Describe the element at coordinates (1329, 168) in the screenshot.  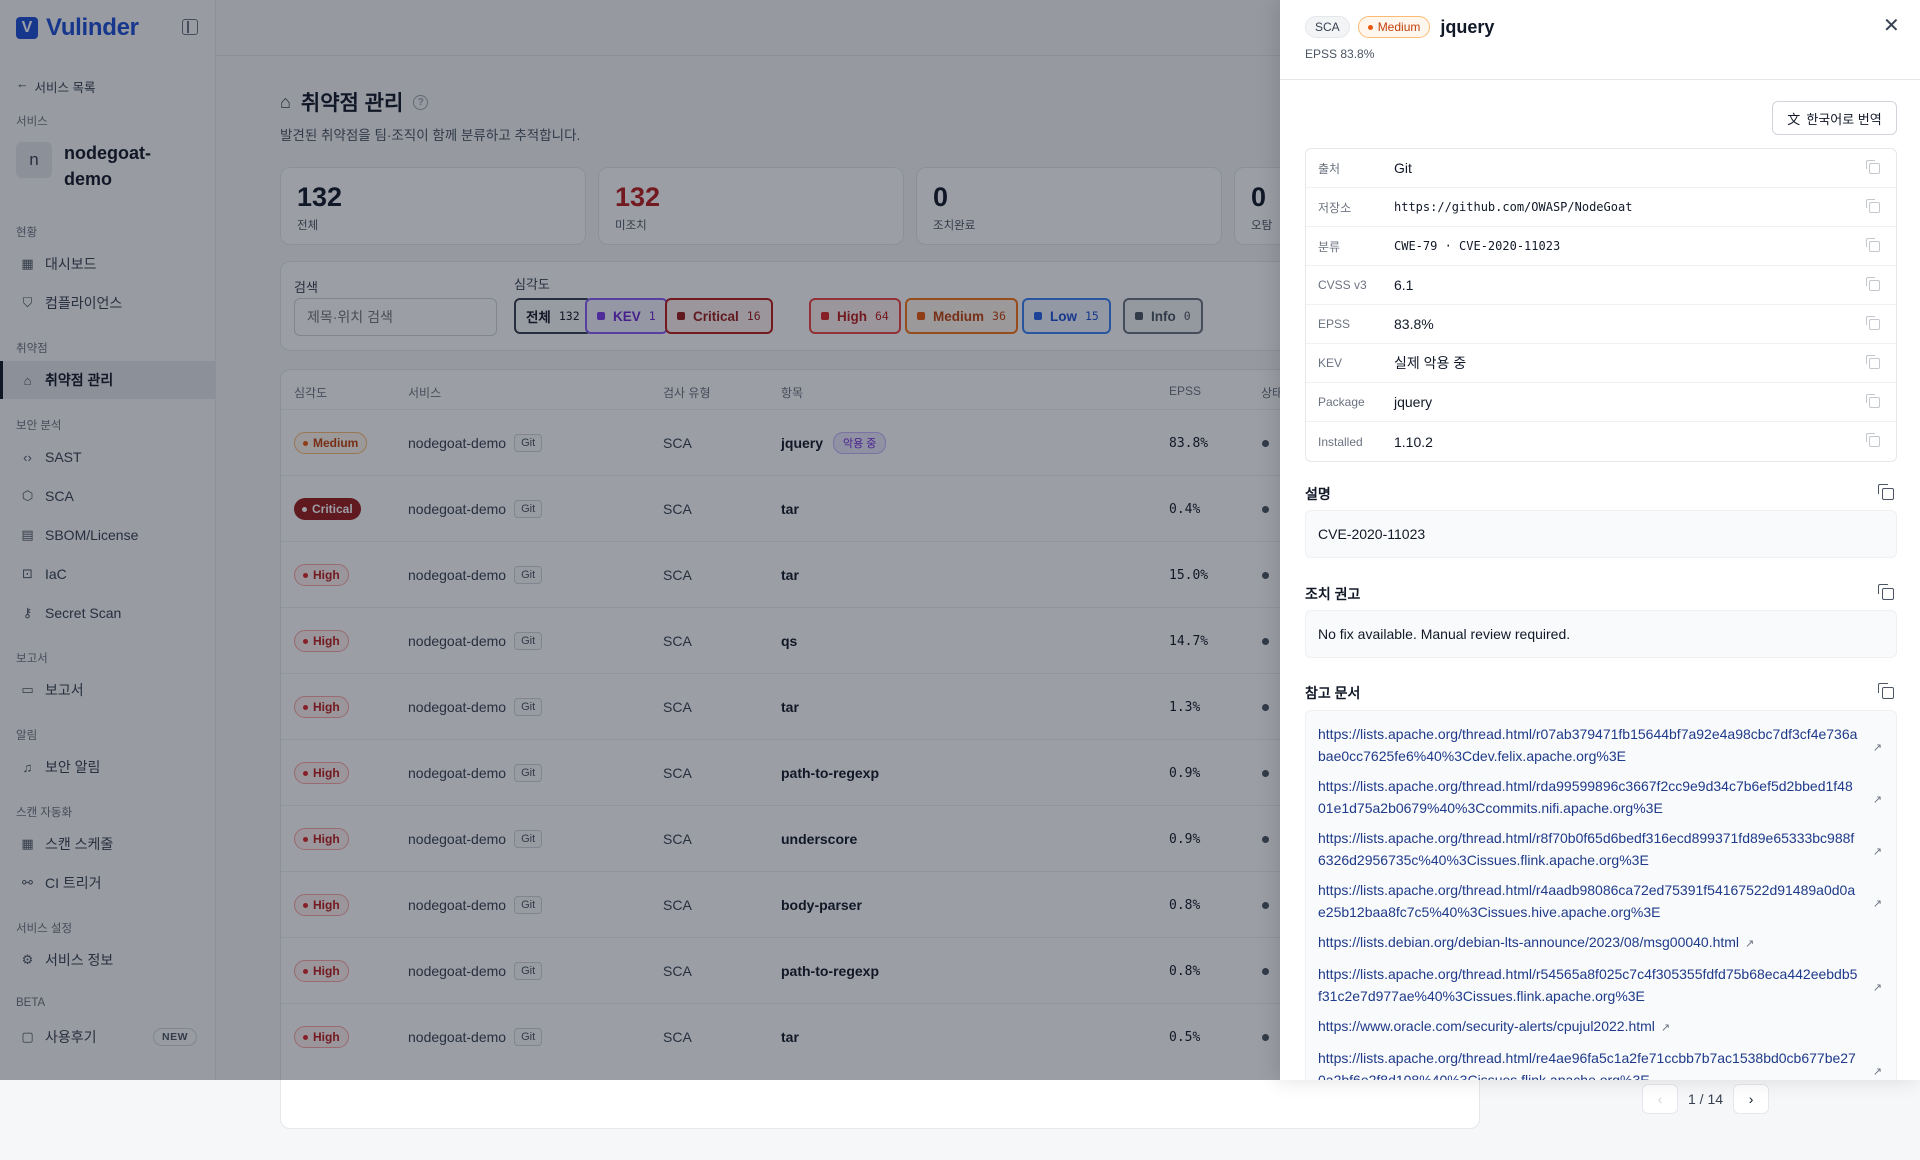
I see `field-key: 출처` at that location.